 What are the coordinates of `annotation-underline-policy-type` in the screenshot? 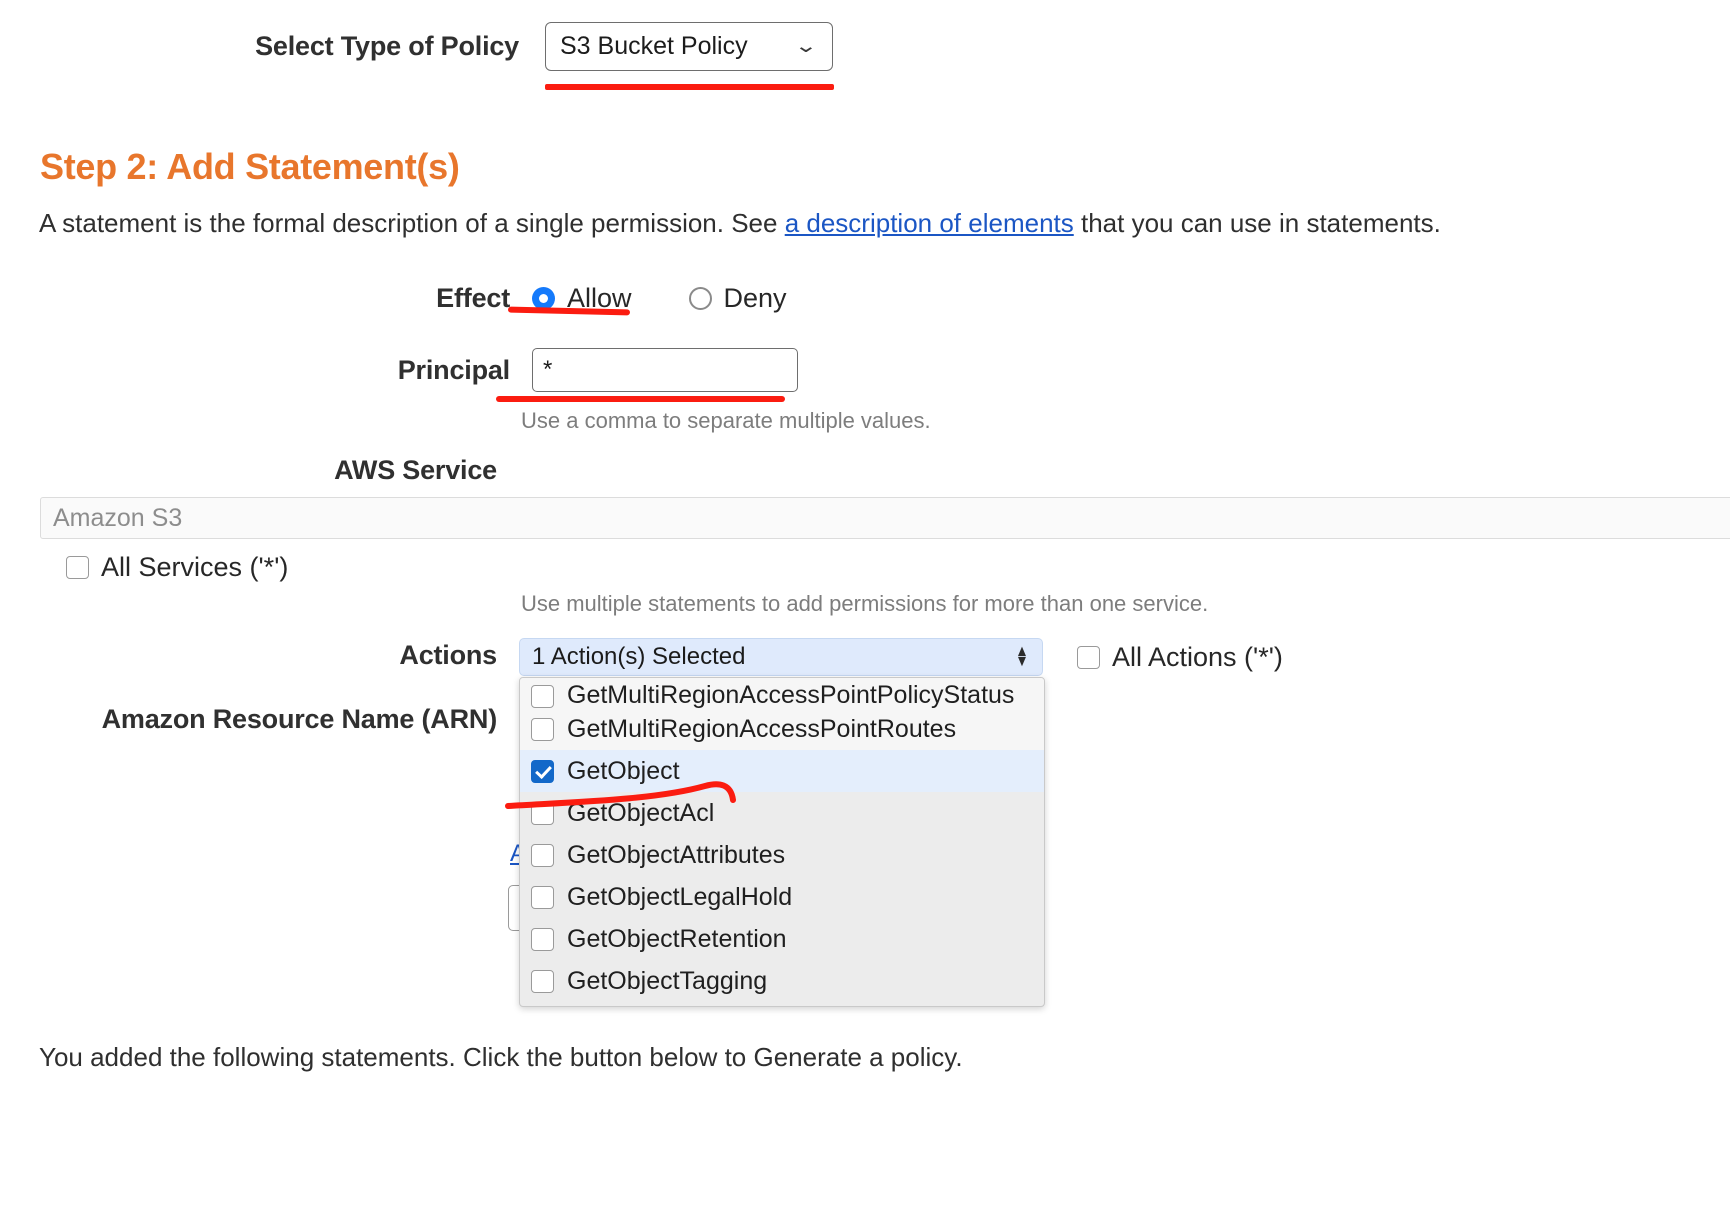 It's located at (689, 87).